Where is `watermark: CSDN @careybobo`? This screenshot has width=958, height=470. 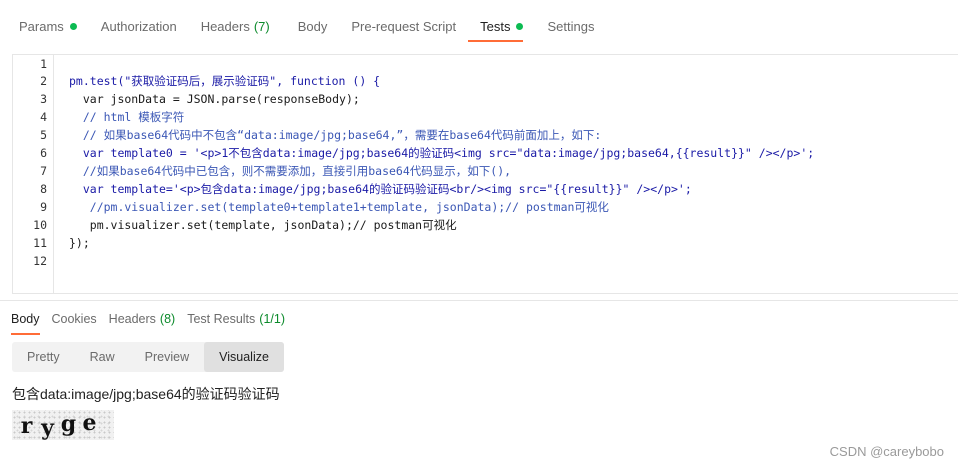
watermark: CSDN @careybobo is located at coordinates (886, 451).